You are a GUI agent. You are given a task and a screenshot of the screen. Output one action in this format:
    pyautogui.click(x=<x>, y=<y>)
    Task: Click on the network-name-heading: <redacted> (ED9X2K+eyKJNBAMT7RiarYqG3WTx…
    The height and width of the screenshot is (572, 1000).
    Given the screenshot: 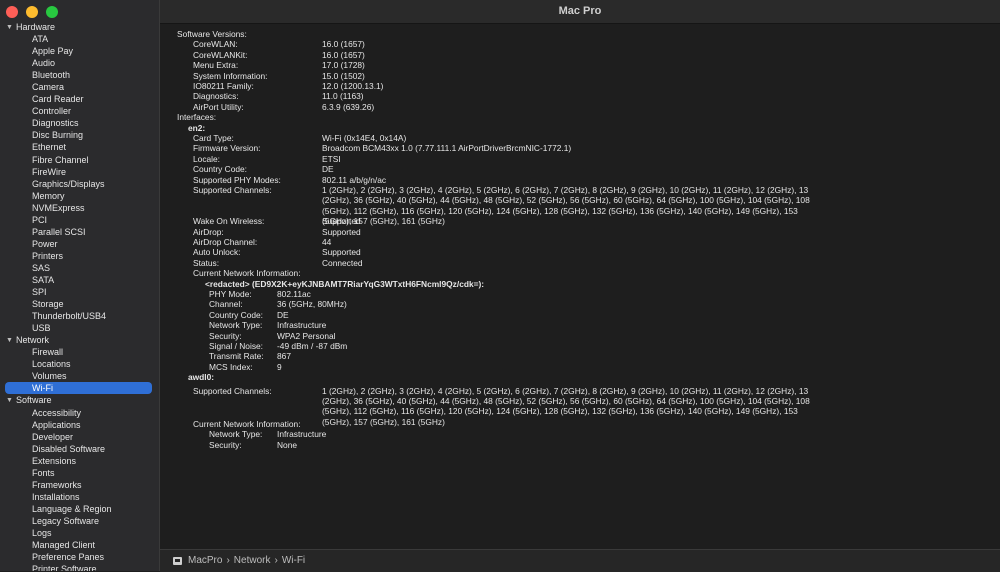 What is the action you would take?
    pyautogui.click(x=345, y=283)
    